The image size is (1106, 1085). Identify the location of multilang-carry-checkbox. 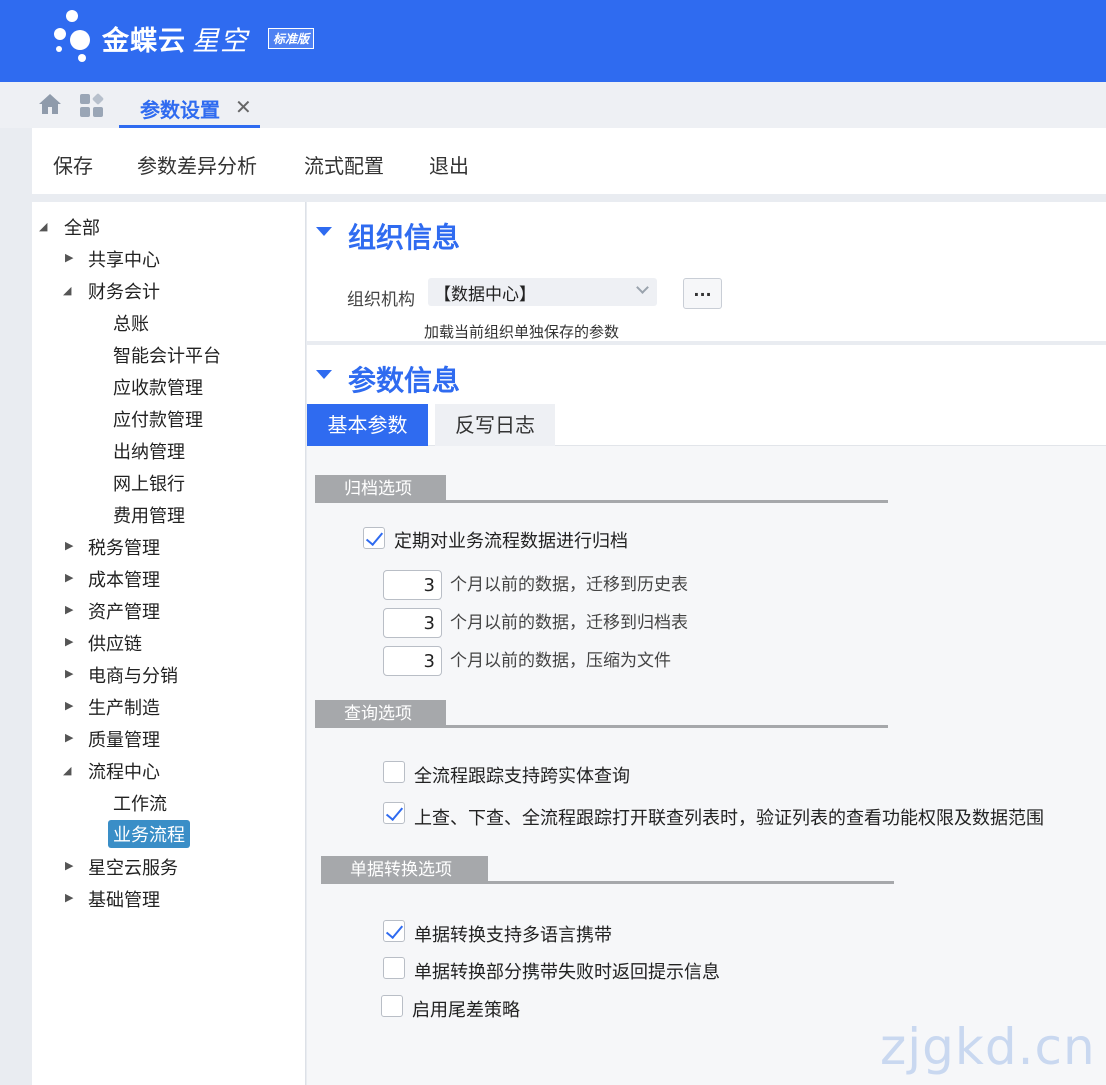
(394, 931).